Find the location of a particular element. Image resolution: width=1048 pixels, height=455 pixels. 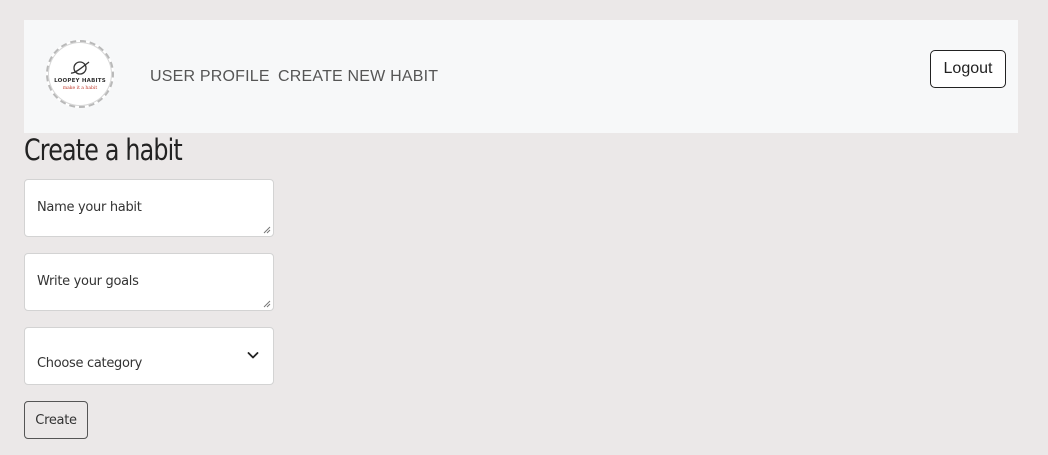

habit-name-input is located at coordinates (149, 208).